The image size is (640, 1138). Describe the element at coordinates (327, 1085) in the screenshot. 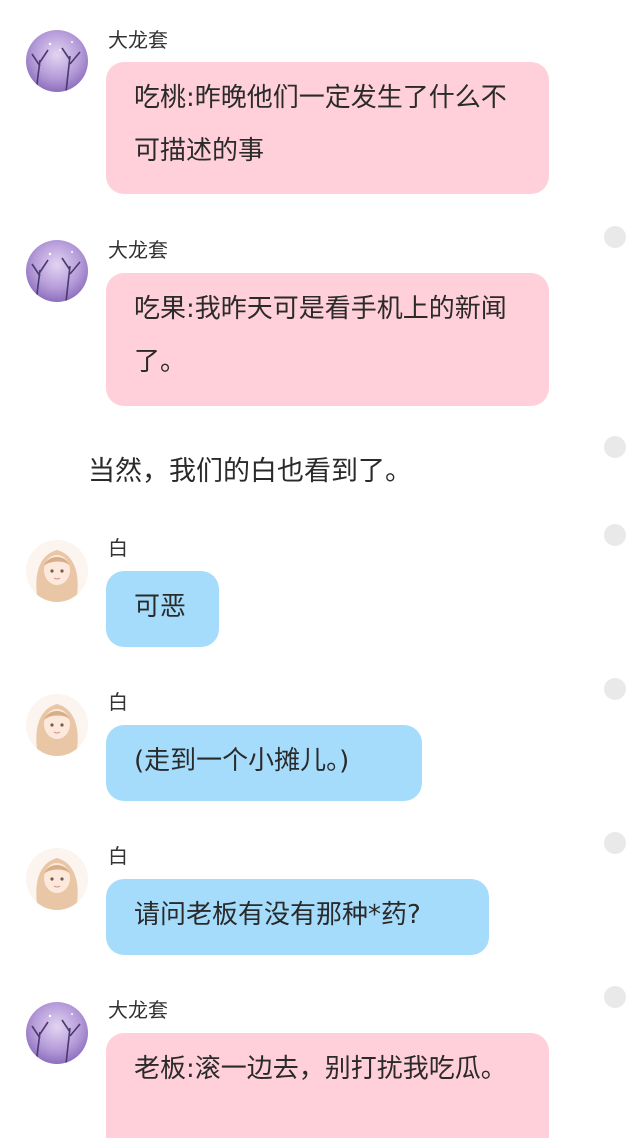

I see `message-bubble: 老板:滚一边去，别打扰我吃瓜。` at that location.